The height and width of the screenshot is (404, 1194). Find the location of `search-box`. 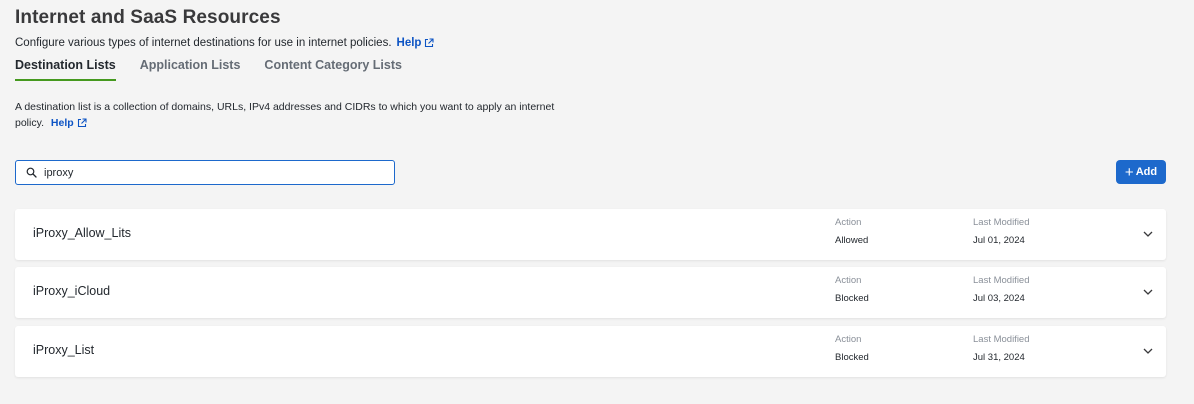

search-box is located at coordinates (205, 172).